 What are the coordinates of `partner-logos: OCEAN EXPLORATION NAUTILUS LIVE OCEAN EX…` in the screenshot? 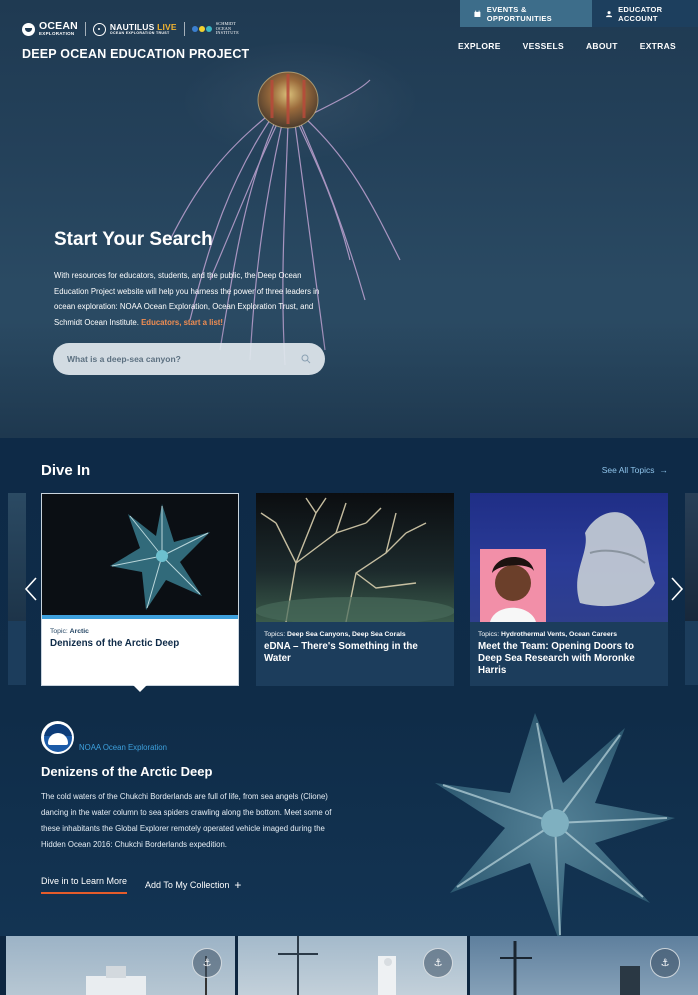 It's located at (130, 28).